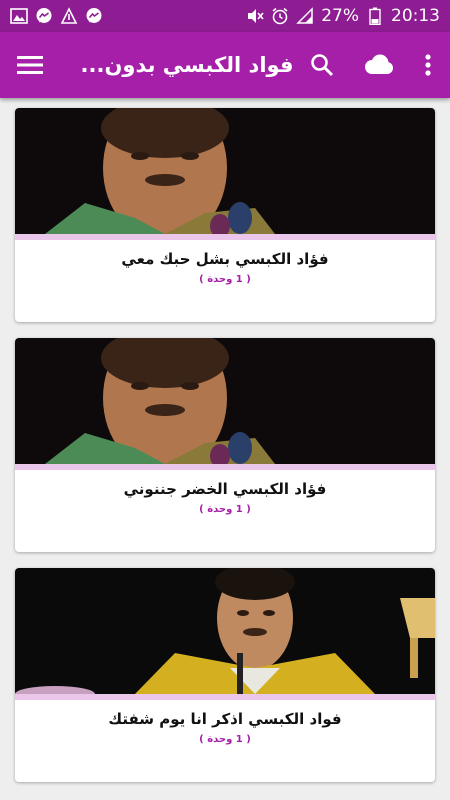 The image size is (450, 800). What do you see at coordinates (56, 16) in the screenshot?
I see `notification-icons` at bounding box center [56, 16].